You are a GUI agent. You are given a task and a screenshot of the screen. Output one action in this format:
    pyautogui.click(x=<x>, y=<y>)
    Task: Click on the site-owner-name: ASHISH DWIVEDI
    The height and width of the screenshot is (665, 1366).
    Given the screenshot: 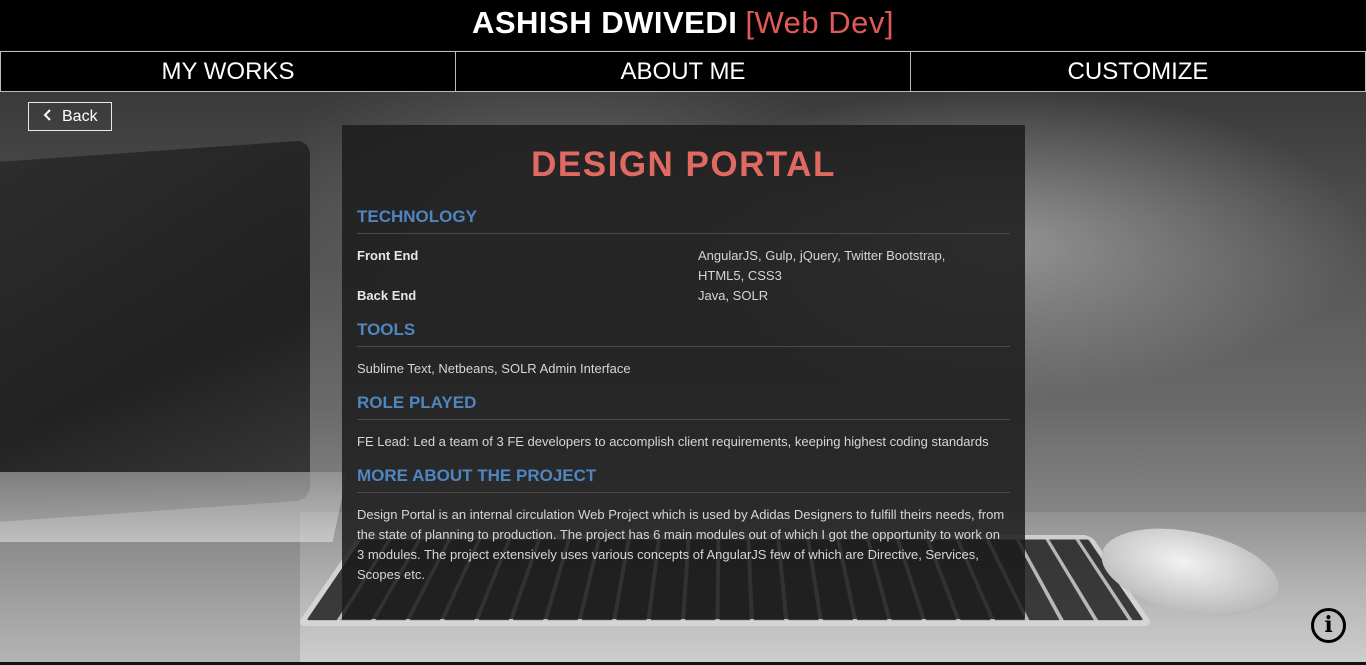 What is the action you would take?
    pyautogui.click(x=604, y=22)
    